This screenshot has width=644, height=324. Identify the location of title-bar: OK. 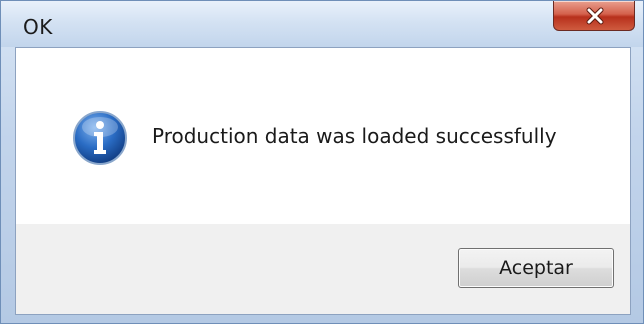
(322, 24).